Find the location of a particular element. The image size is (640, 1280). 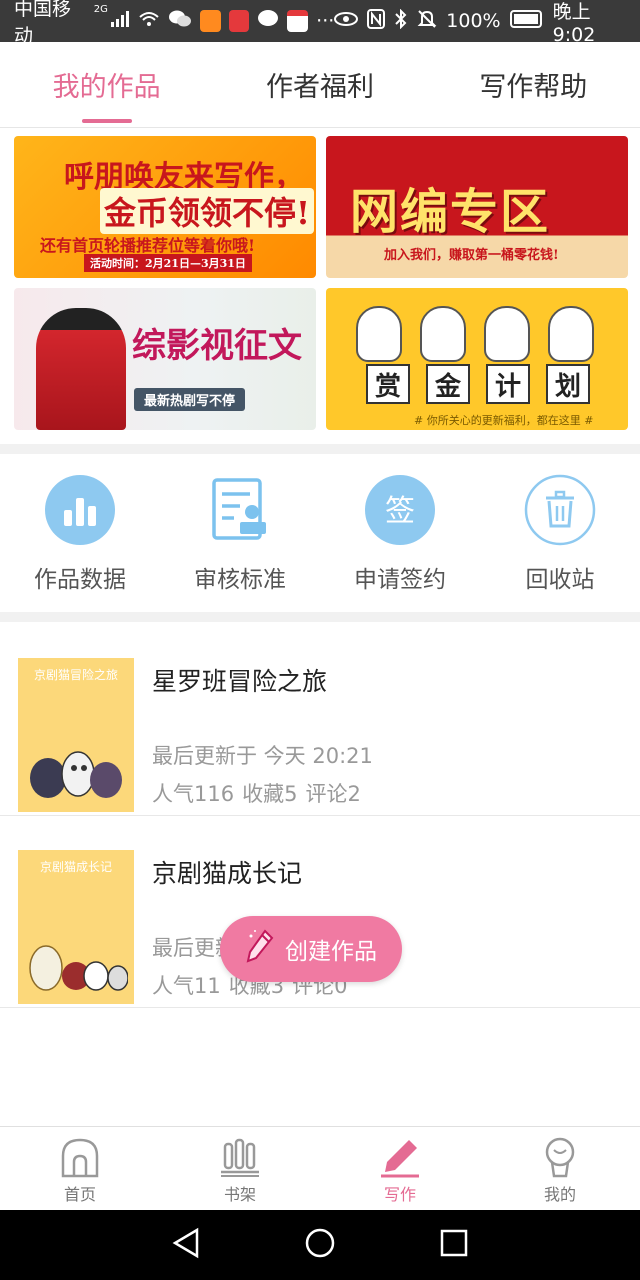

message-icon is located at coordinates (268, 21).